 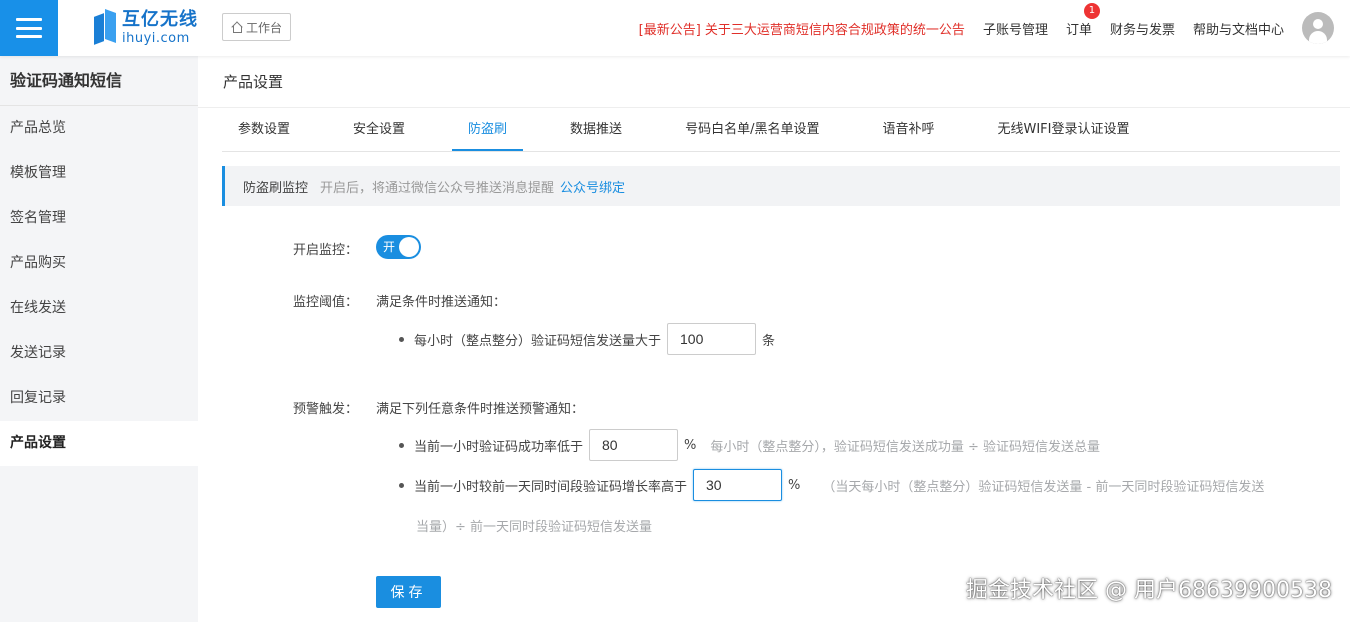 What do you see at coordinates (99, 173) in the screenshot?
I see `sidebar-item-templates: 模板管理` at bounding box center [99, 173].